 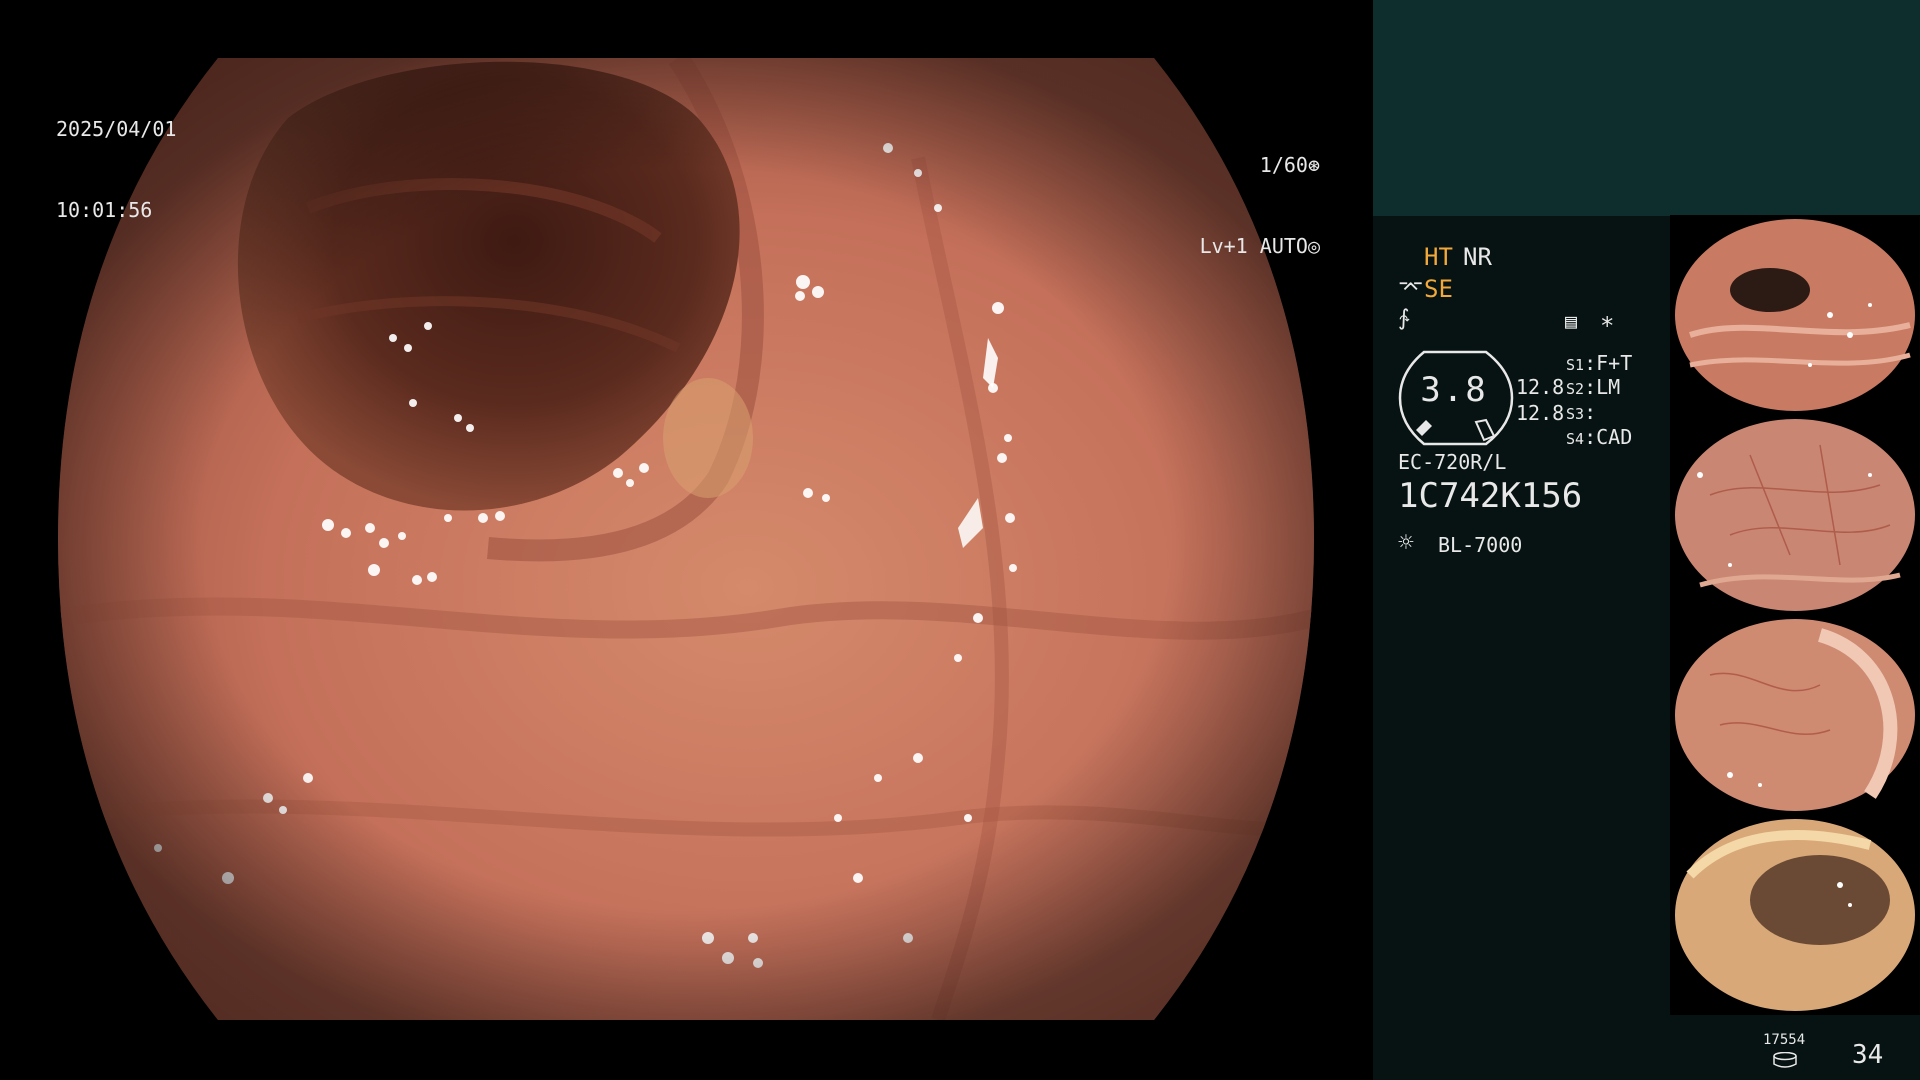 What do you see at coordinates (1785, 1060) in the screenshot?
I see `storage-icon` at bounding box center [1785, 1060].